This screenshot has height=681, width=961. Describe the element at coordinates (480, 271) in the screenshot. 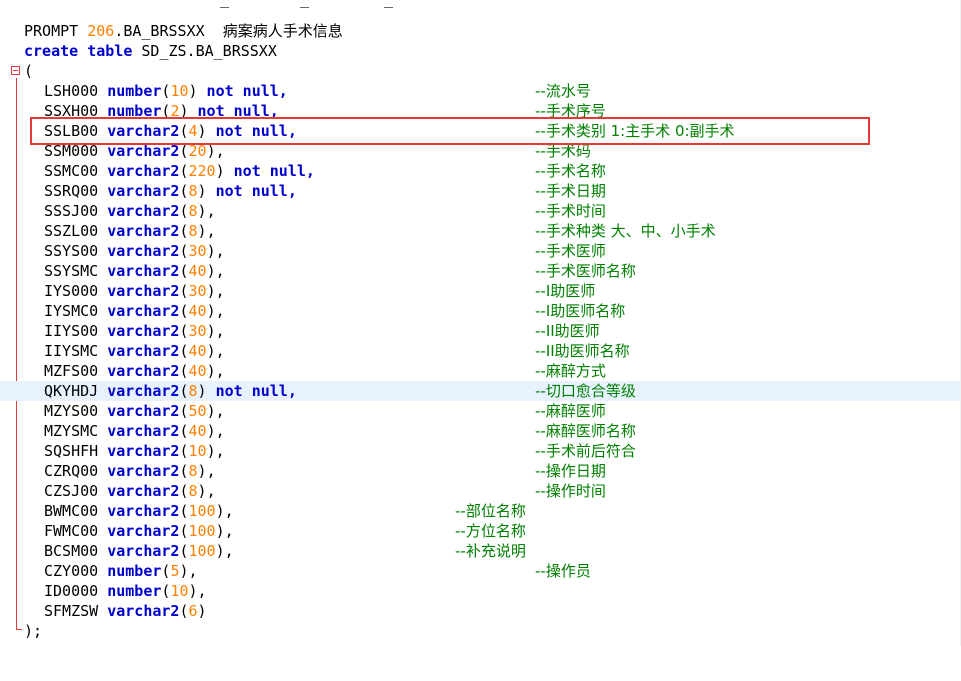

I see `code-line-column: SSYSMC varchar2(40), --手术医师名称` at that location.